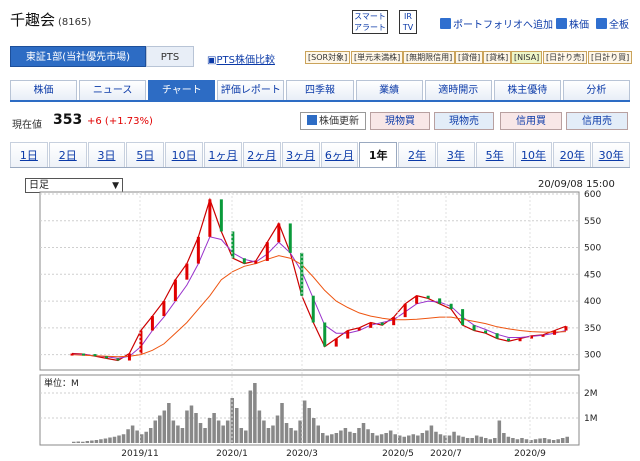 Image resolution: width=640 pixels, height=461 pixels. Describe the element at coordinates (592, 249) in the screenshot. I see `price-ytick-label: 500` at that location.